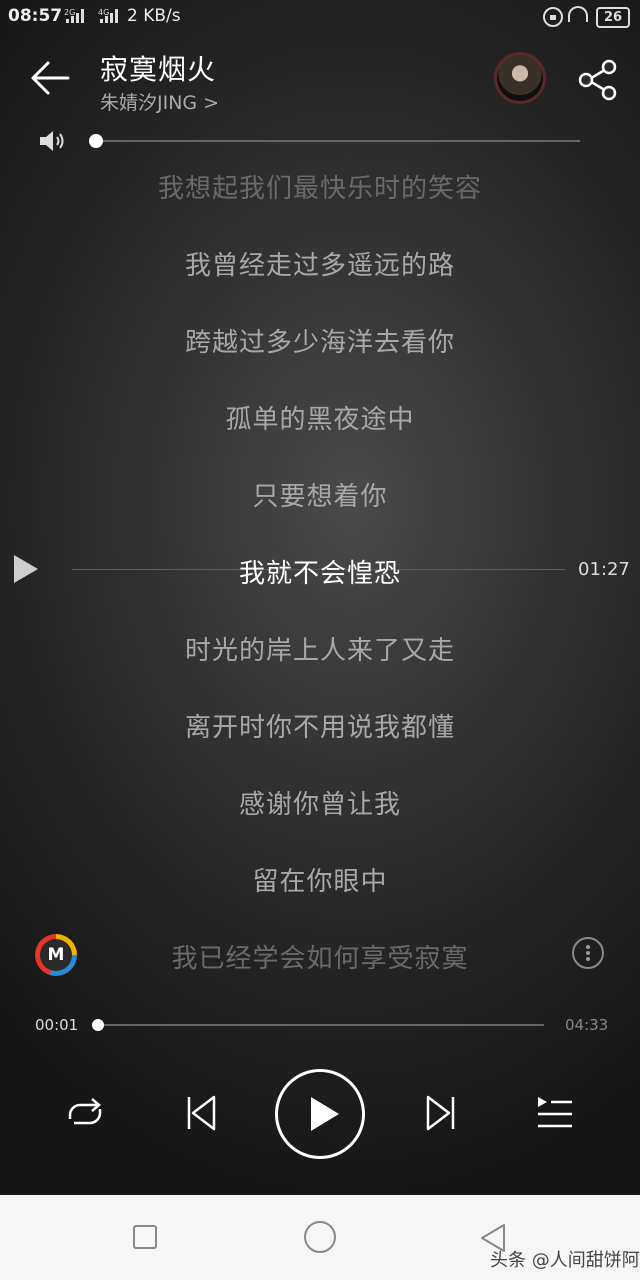 This screenshot has height=1280, width=640. What do you see at coordinates (319, 266) in the screenshot?
I see `lyric-line: 我曾经走过多遥远的路` at bounding box center [319, 266].